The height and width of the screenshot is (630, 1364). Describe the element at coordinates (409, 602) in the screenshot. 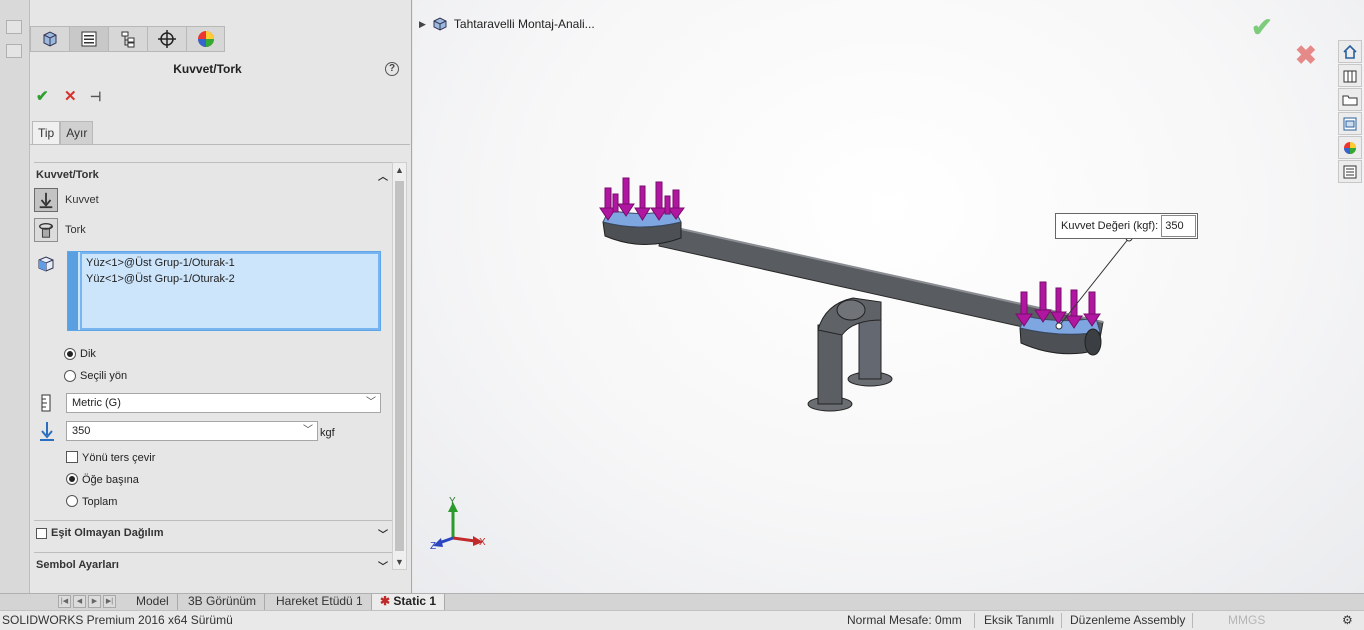

I see `tab-static: ✱ Static 1` at that location.